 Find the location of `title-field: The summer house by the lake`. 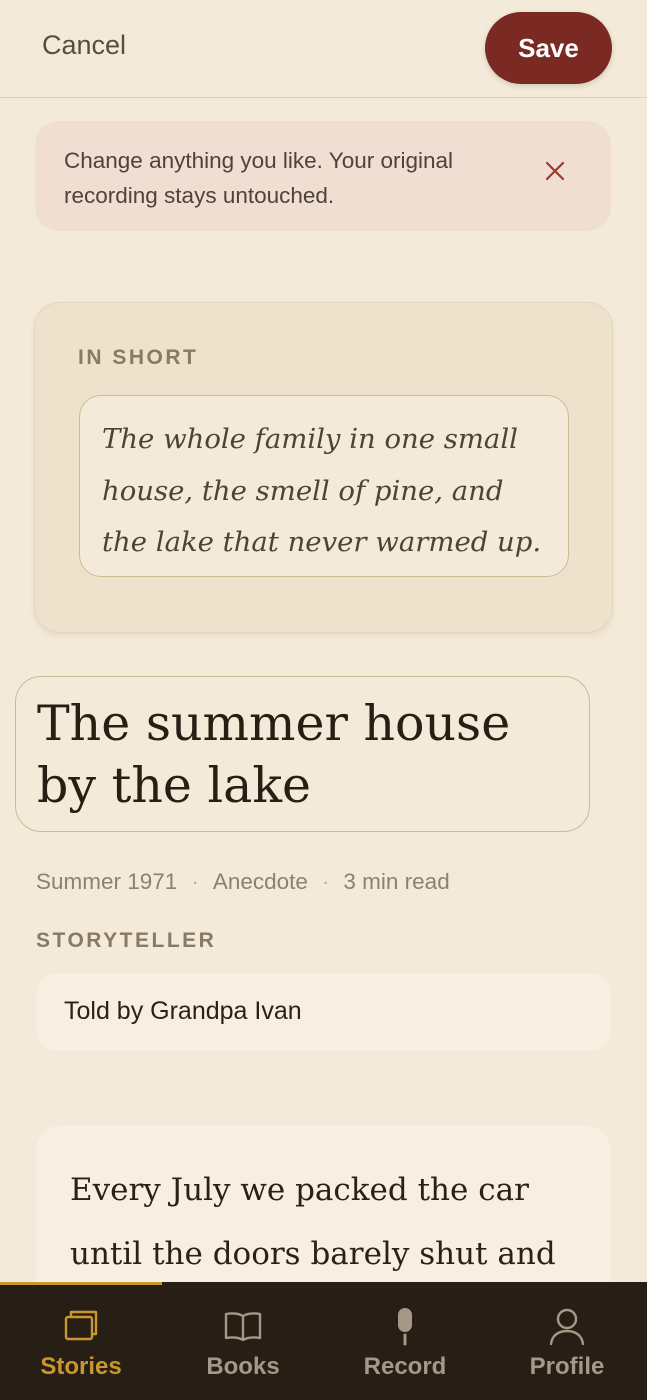

title-field: The summer house by the lake is located at coordinates (302, 754).